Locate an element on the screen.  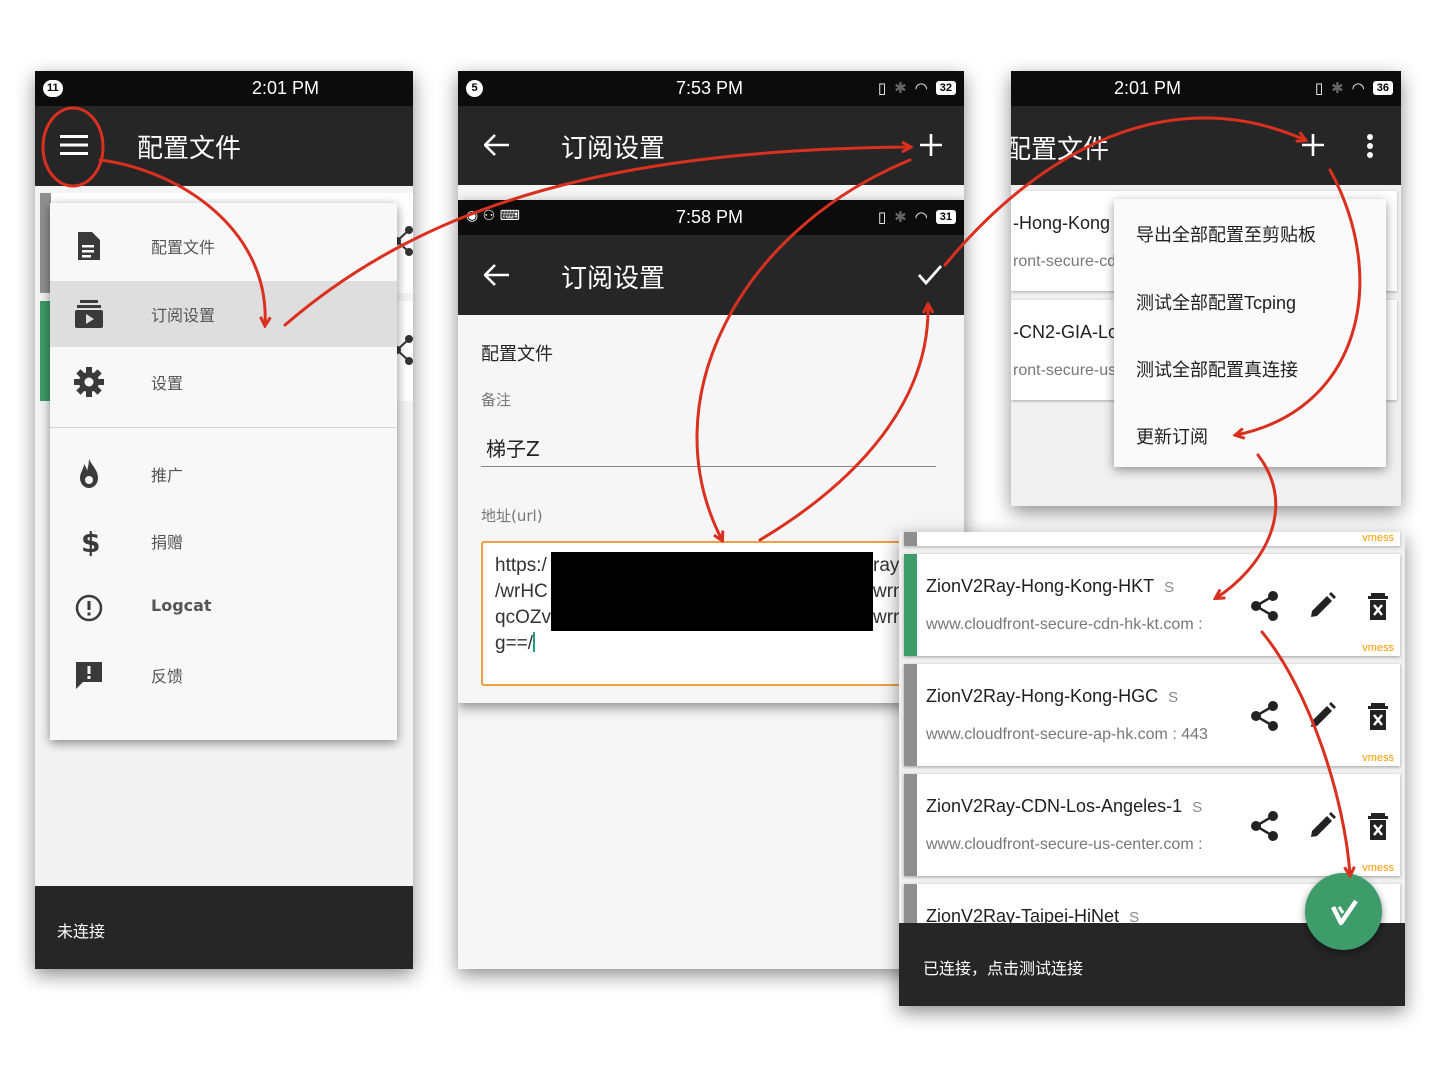
v-logo-icon is located at coordinates (1344, 912).